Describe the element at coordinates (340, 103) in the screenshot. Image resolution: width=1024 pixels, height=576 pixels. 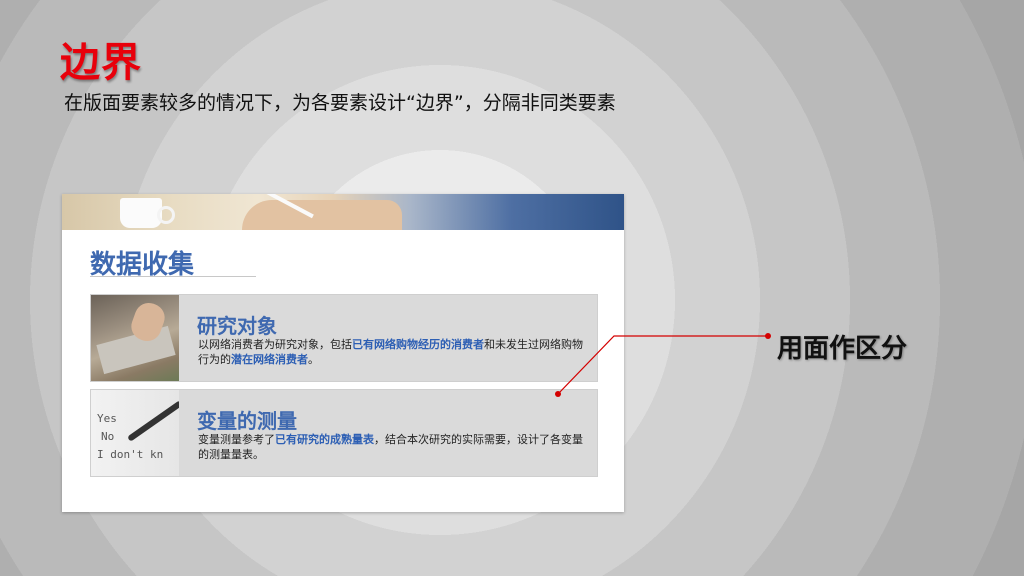
I see `slide-subtitle: 在版面要素较多的情况下，为各要素设计“边界”，分隔非同类要素` at that location.